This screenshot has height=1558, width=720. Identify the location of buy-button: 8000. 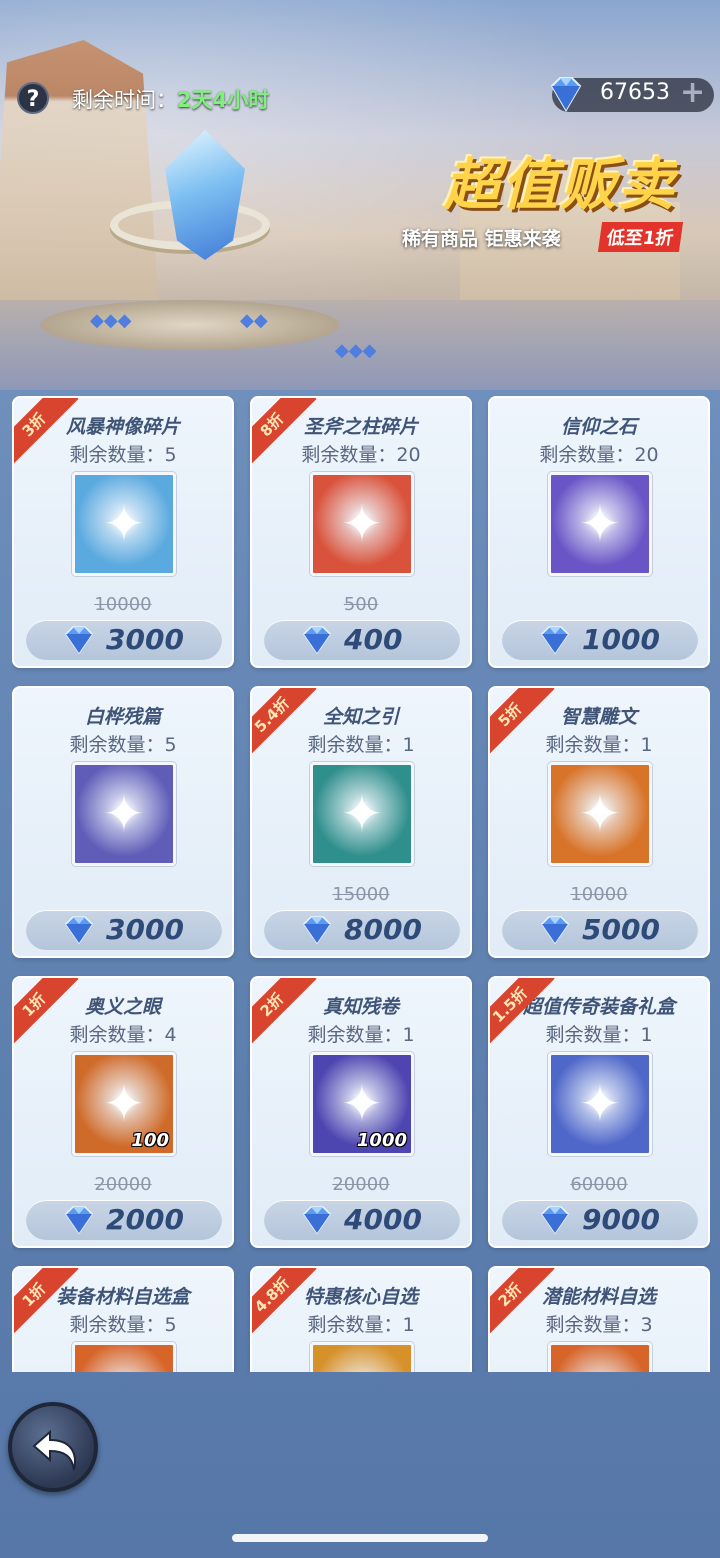
(362, 930).